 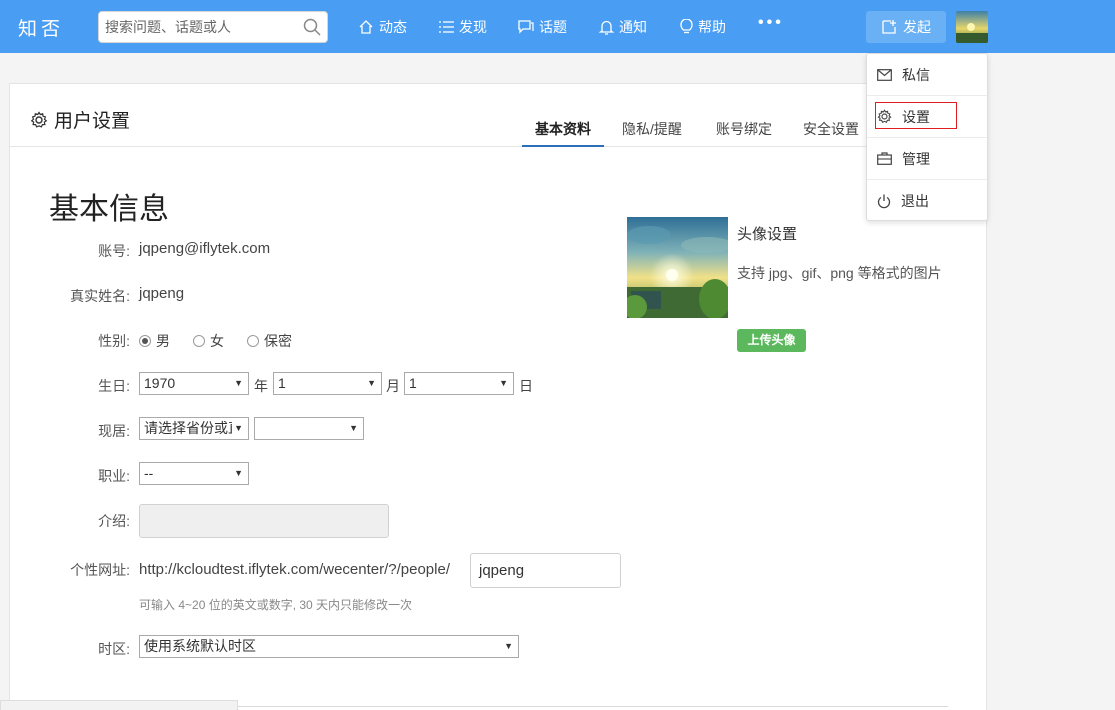 What do you see at coordinates (200, 646) in the screenshot?
I see `select-value: 使用系统默认时区` at bounding box center [200, 646].